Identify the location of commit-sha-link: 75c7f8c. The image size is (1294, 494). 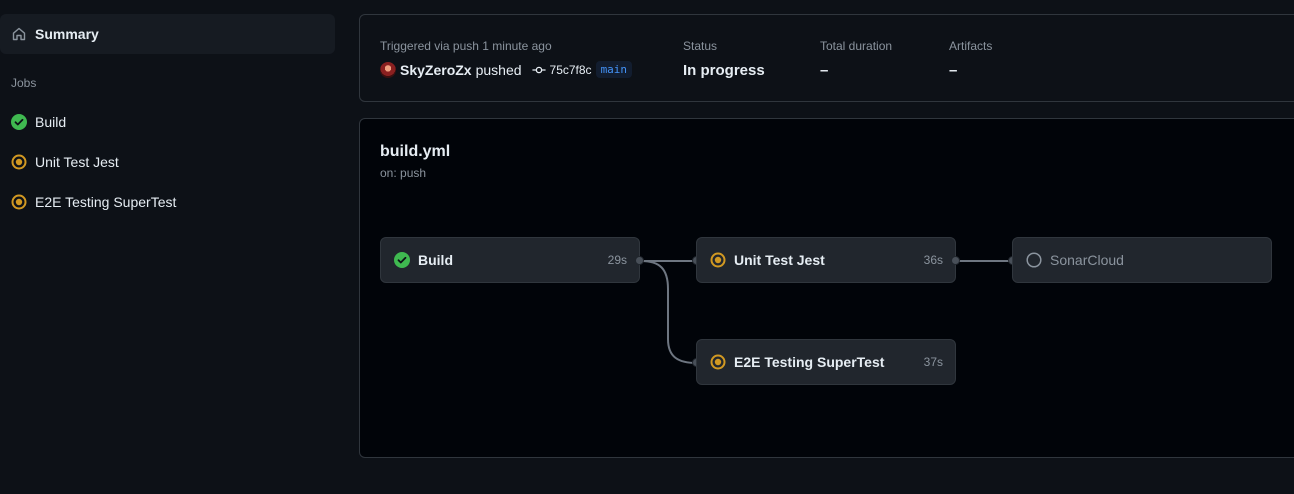
(571, 70).